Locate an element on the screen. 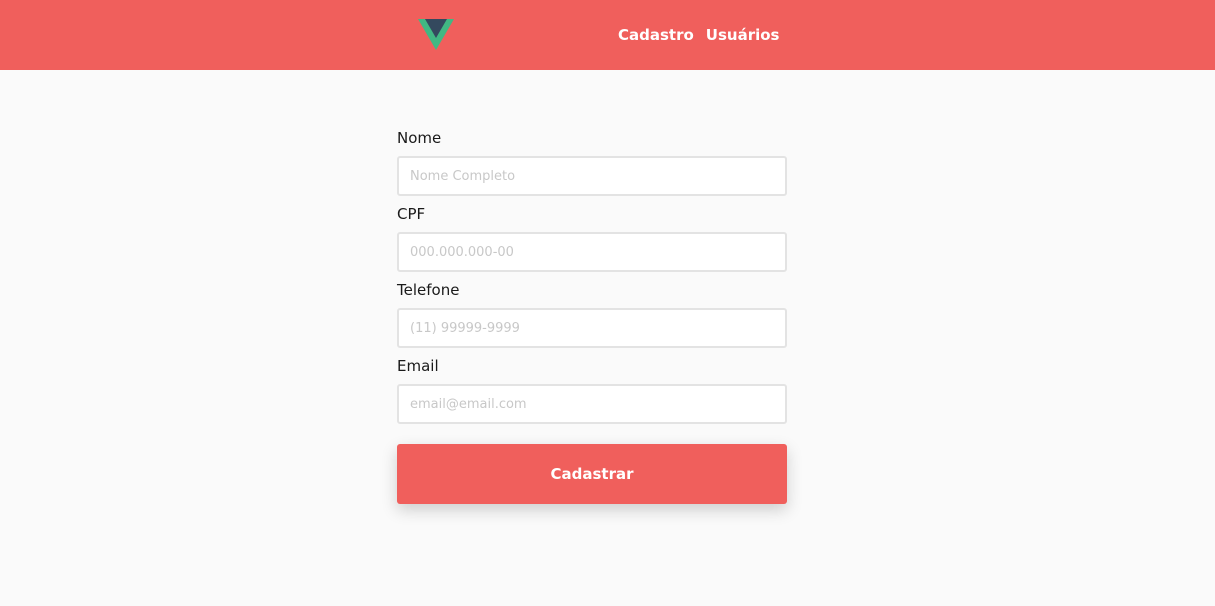  nav-link-usuarios: Usuários is located at coordinates (743, 35).